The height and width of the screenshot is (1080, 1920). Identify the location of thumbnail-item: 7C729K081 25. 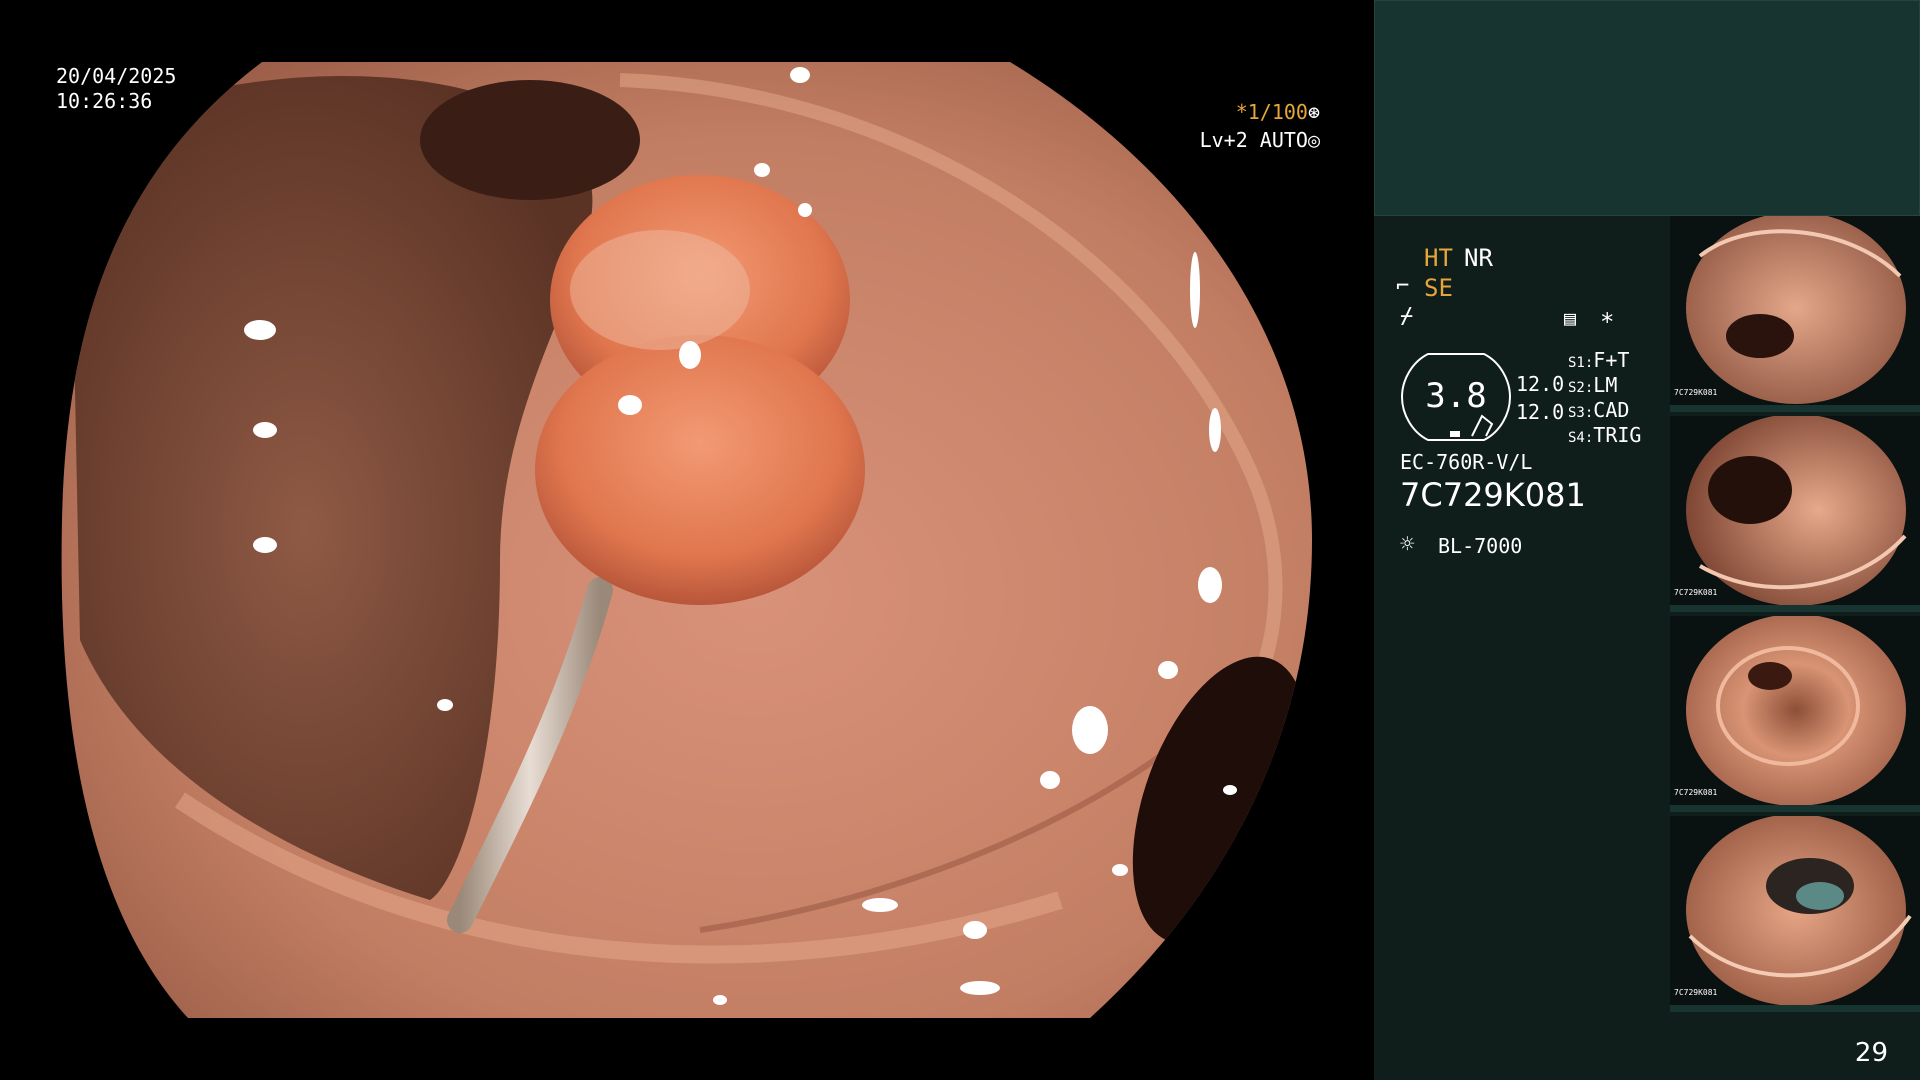
(1795, 914).